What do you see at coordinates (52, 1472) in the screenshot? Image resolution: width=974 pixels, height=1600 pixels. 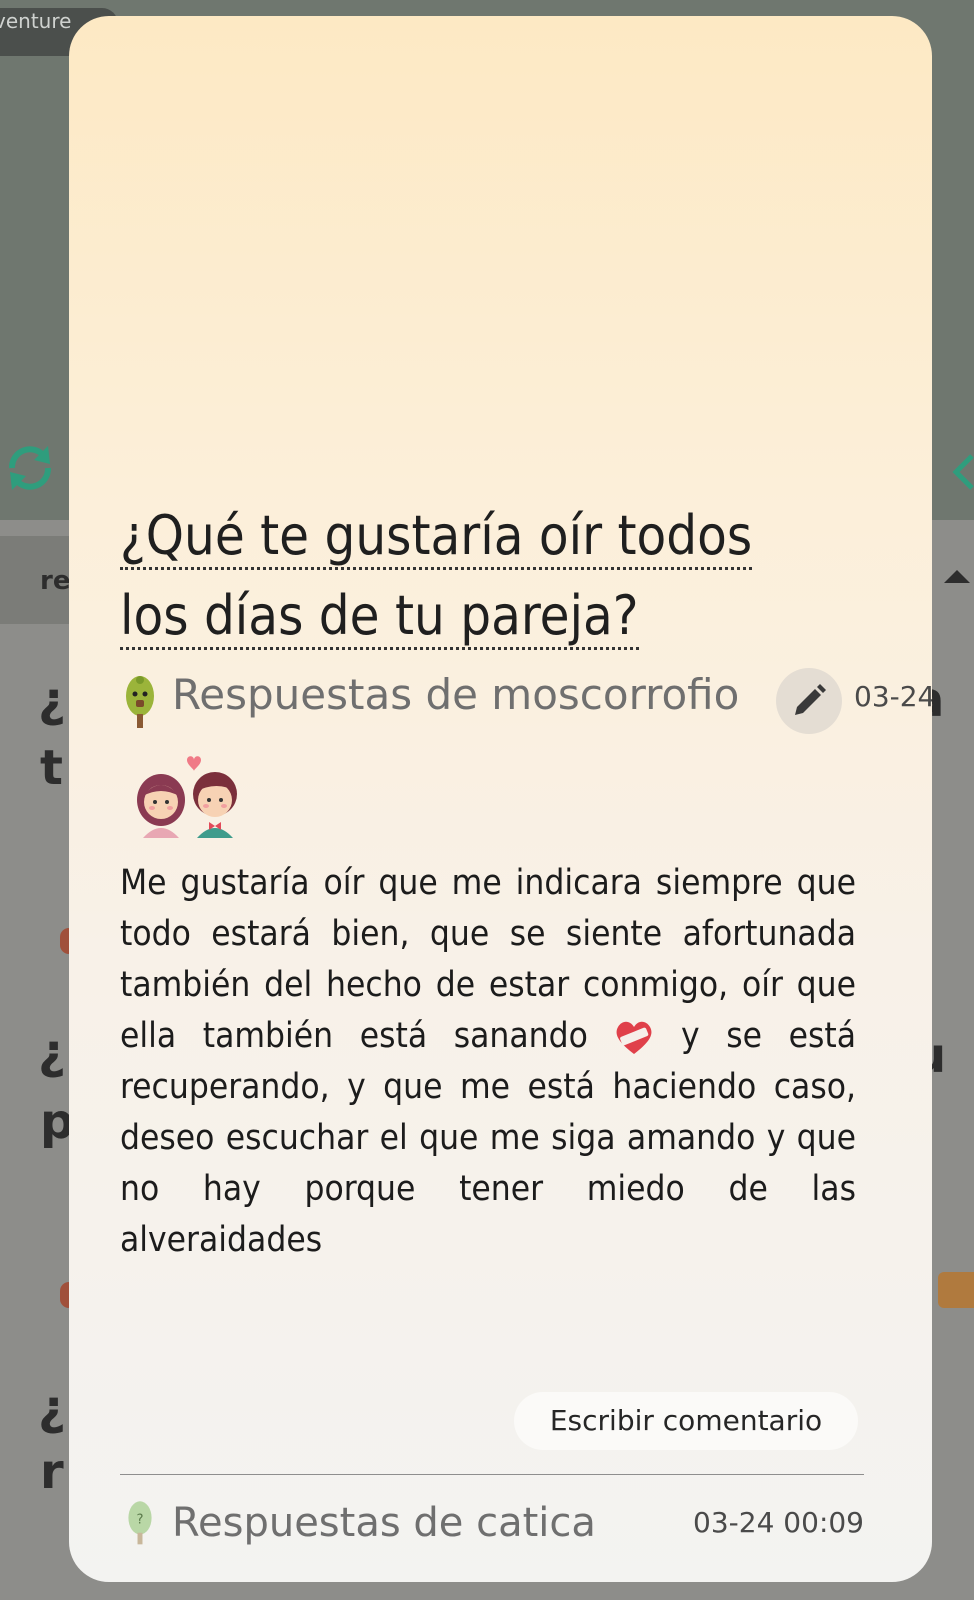 I see `background-text: r` at bounding box center [52, 1472].